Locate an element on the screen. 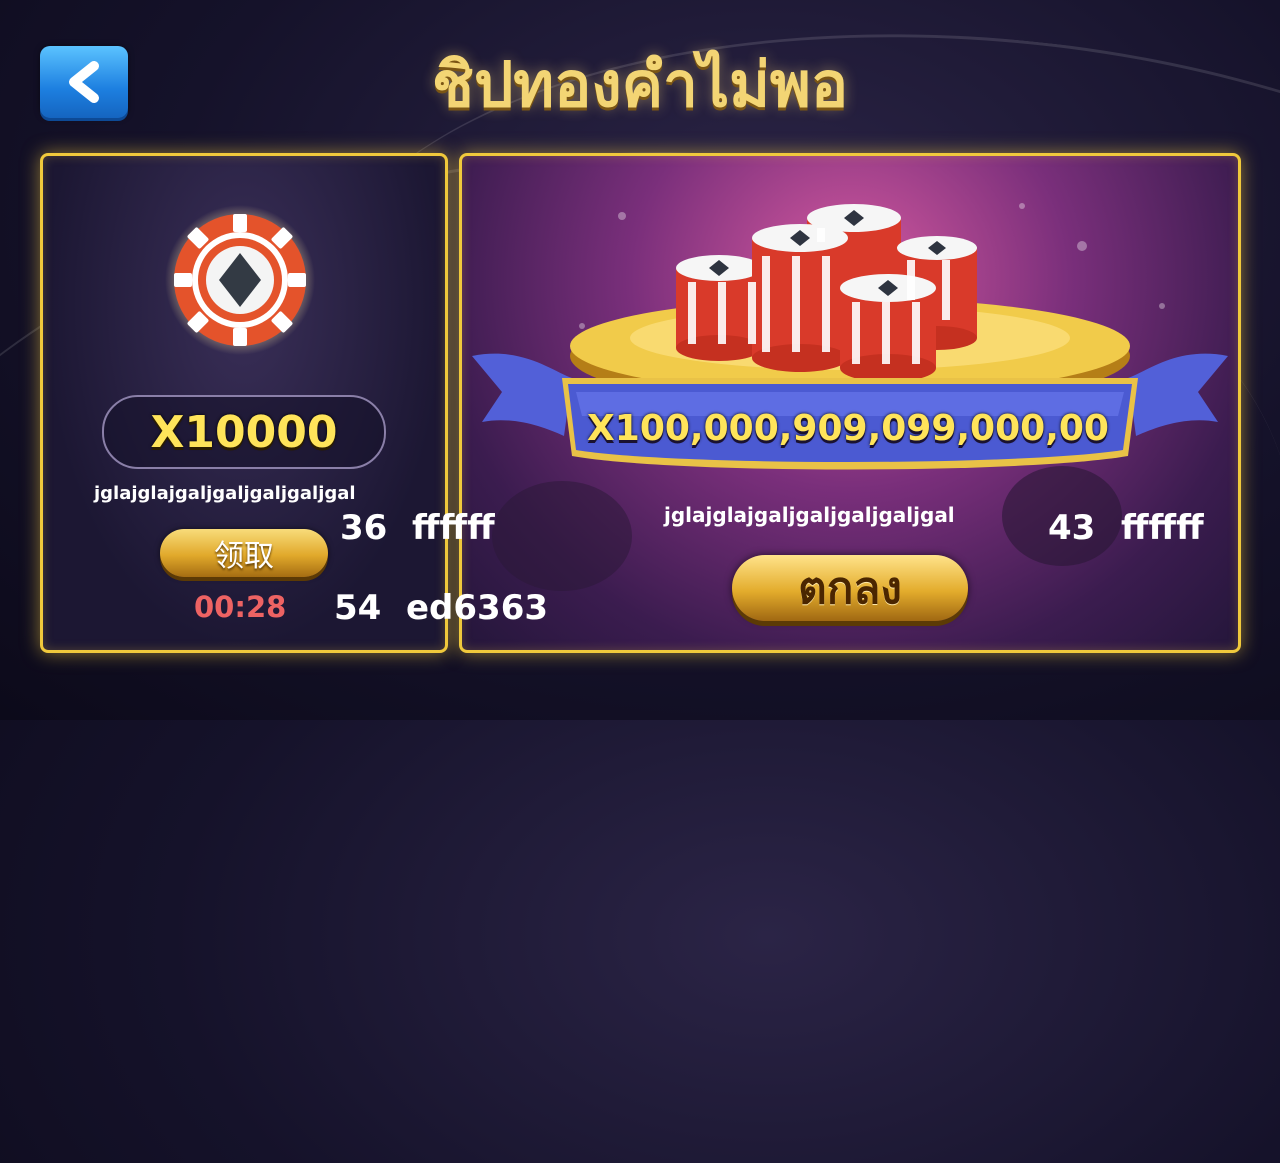  debug-left-size: 36 is located at coordinates (364, 528).